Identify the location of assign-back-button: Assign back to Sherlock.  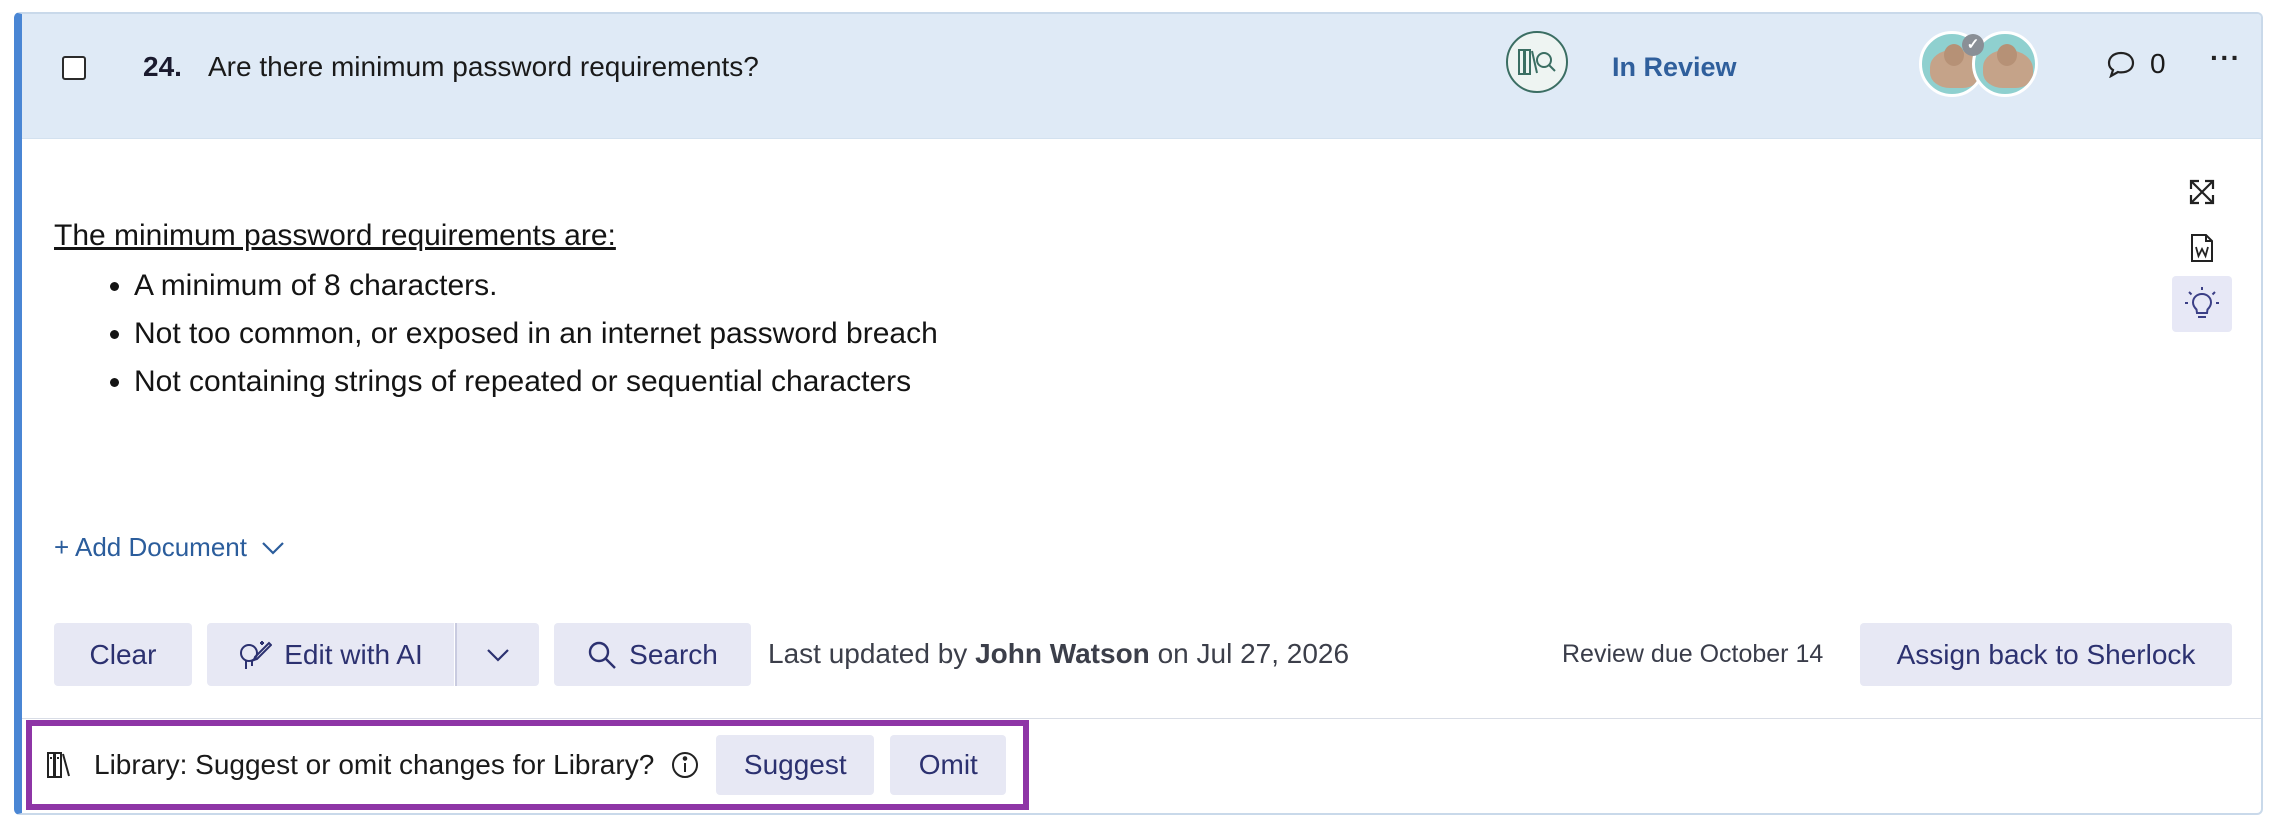
(2046, 654).